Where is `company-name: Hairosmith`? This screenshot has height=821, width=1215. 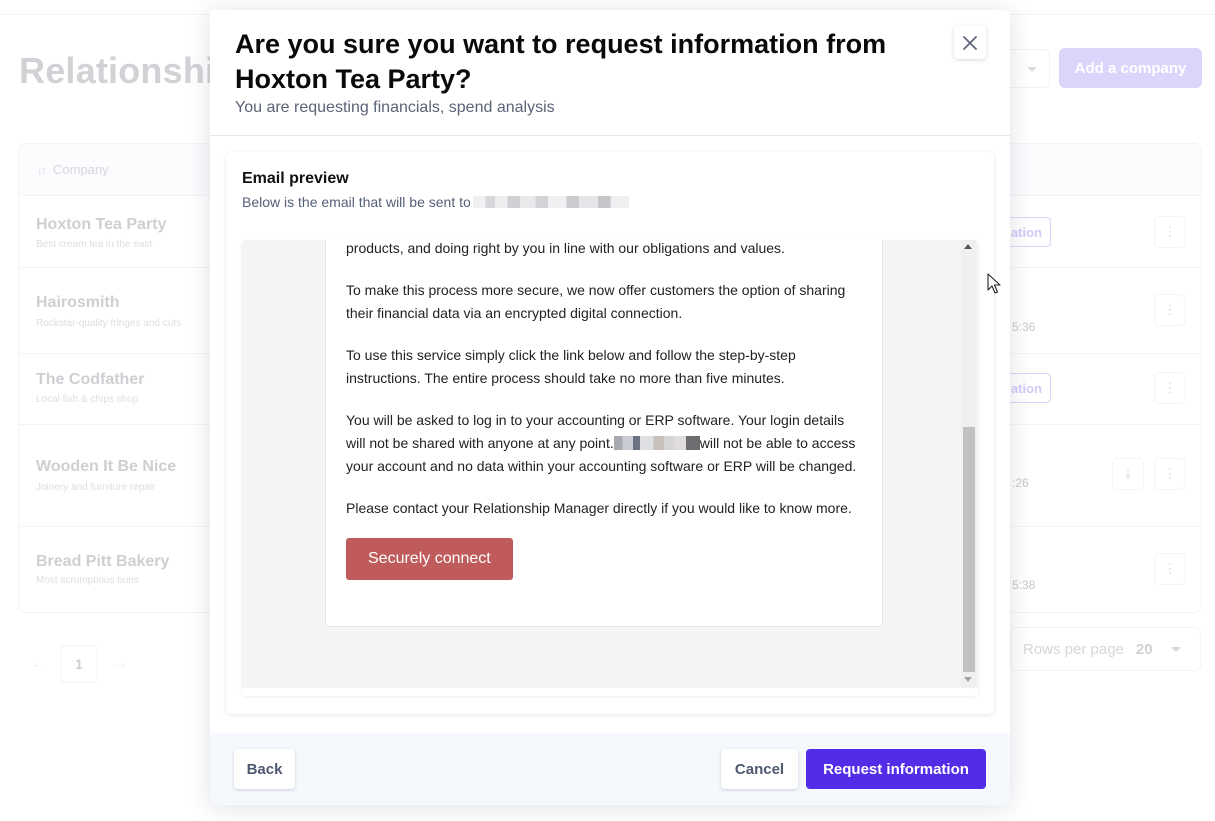 company-name: Hairosmith is located at coordinates (78, 302).